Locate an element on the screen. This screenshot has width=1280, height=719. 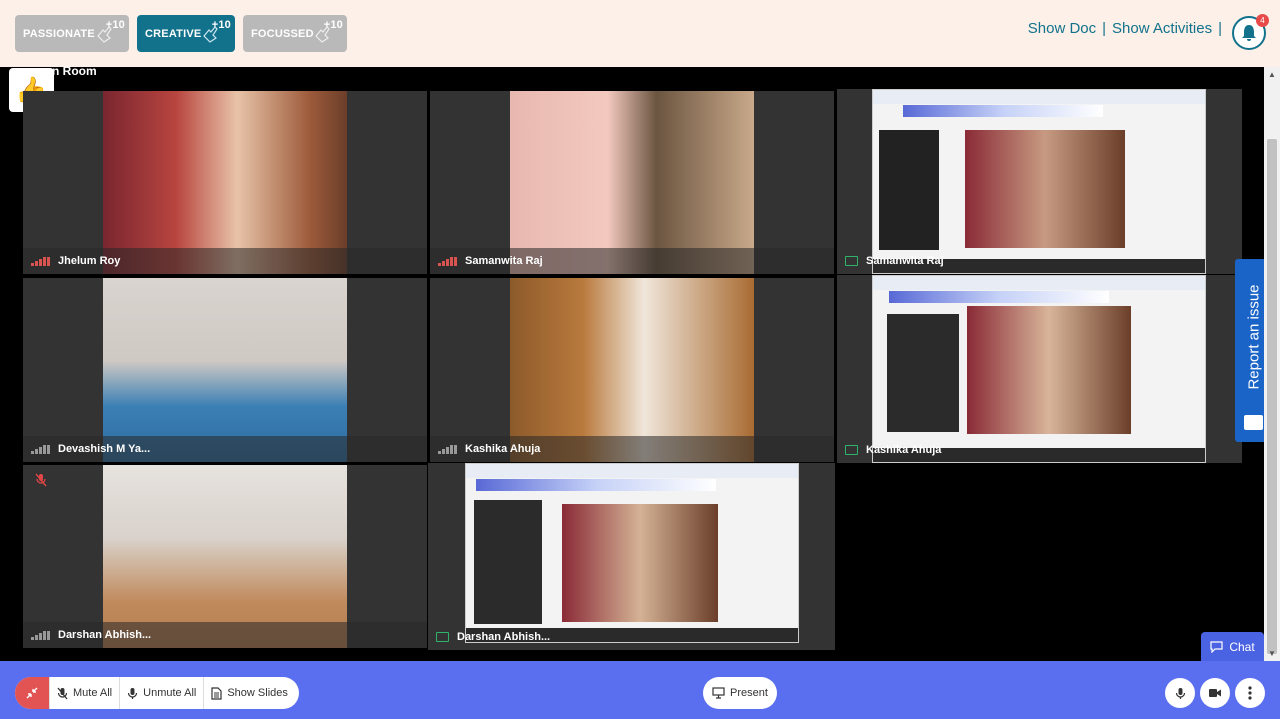
video-tile: Kashika Ahuja is located at coordinates (632, 370).